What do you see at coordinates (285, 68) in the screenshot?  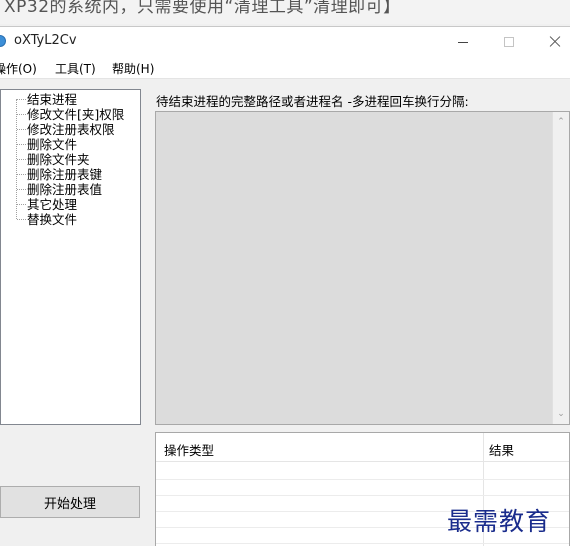 I see `menu-bar: 操作(O) 工具(T) 帮助(H)` at bounding box center [285, 68].